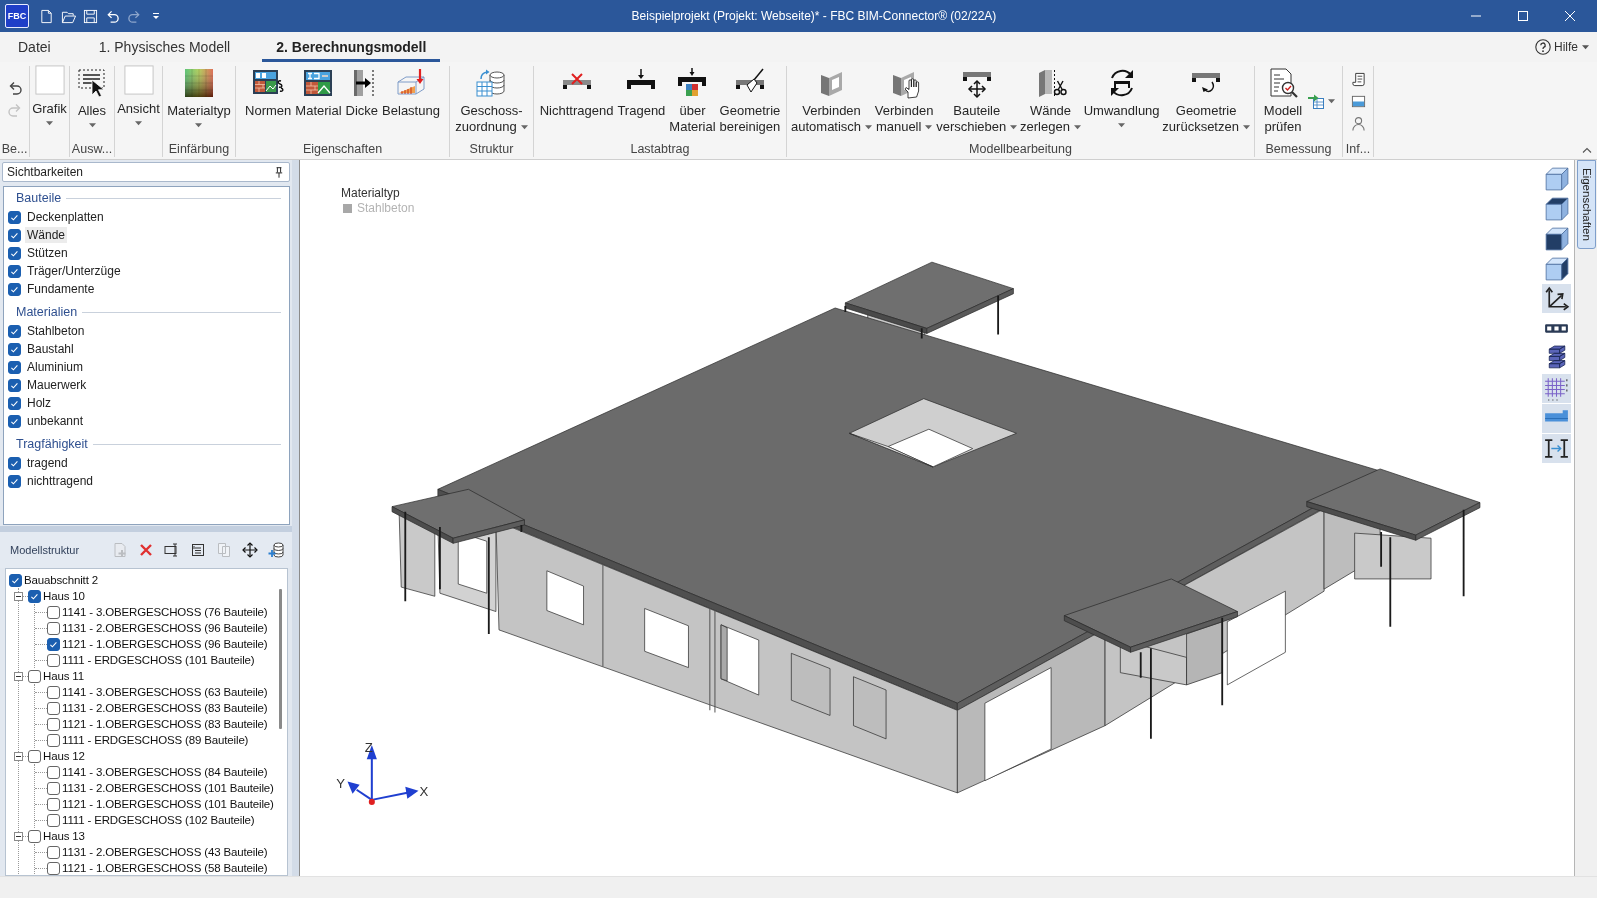  What do you see at coordinates (1586, 204) in the screenshot?
I see `properties-tab: Eigenschaften` at bounding box center [1586, 204].